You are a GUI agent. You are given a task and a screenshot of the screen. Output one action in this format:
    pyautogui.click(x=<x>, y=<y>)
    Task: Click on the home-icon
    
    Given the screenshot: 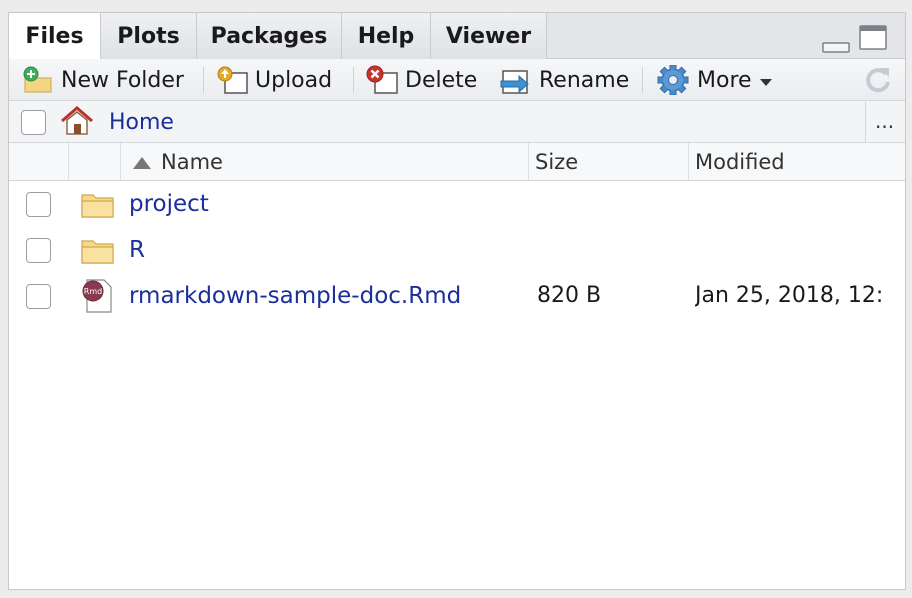 What is the action you would take?
    pyautogui.click(x=77, y=123)
    